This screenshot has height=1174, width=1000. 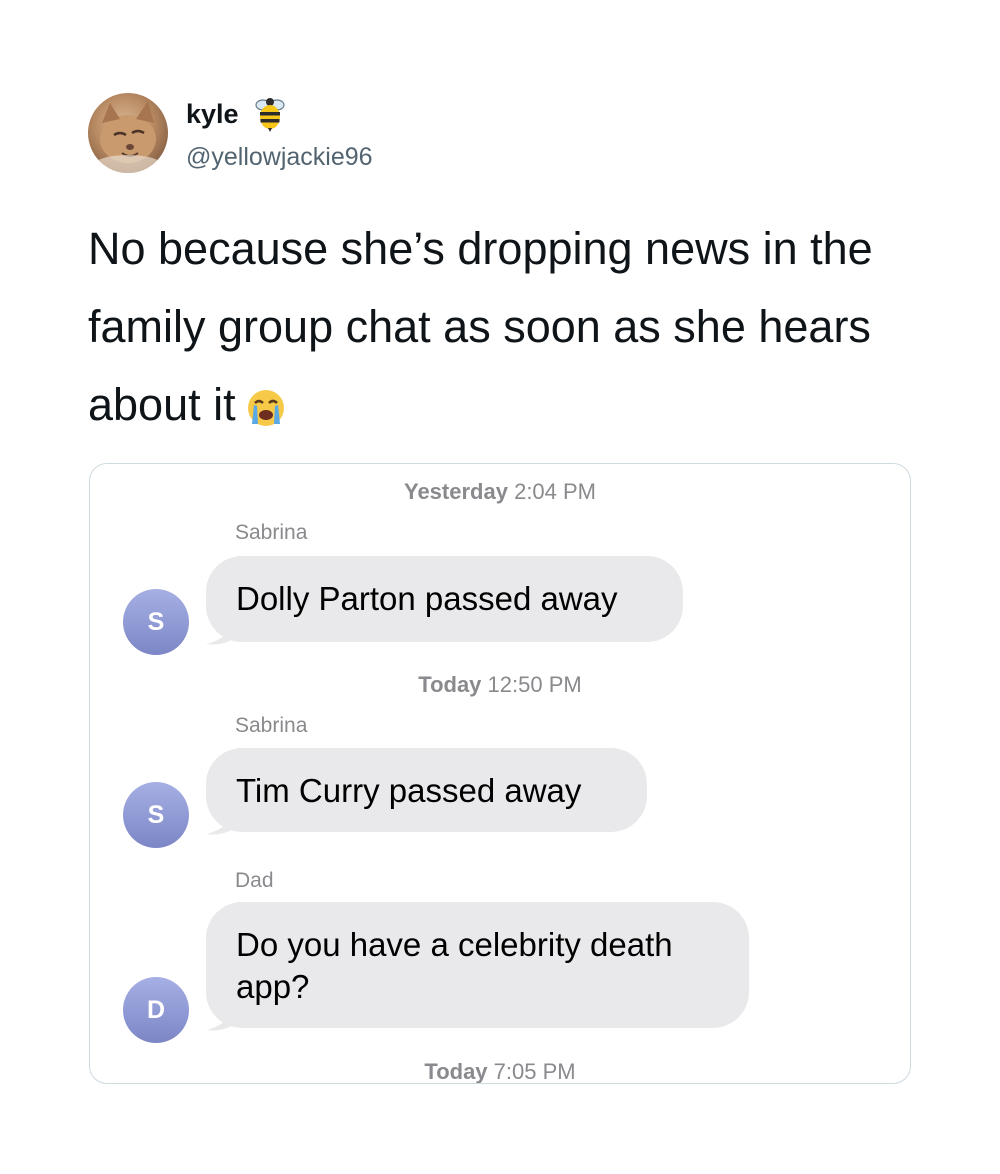 What do you see at coordinates (254, 880) in the screenshot?
I see `sender-name: Dad` at bounding box center [254, 880].